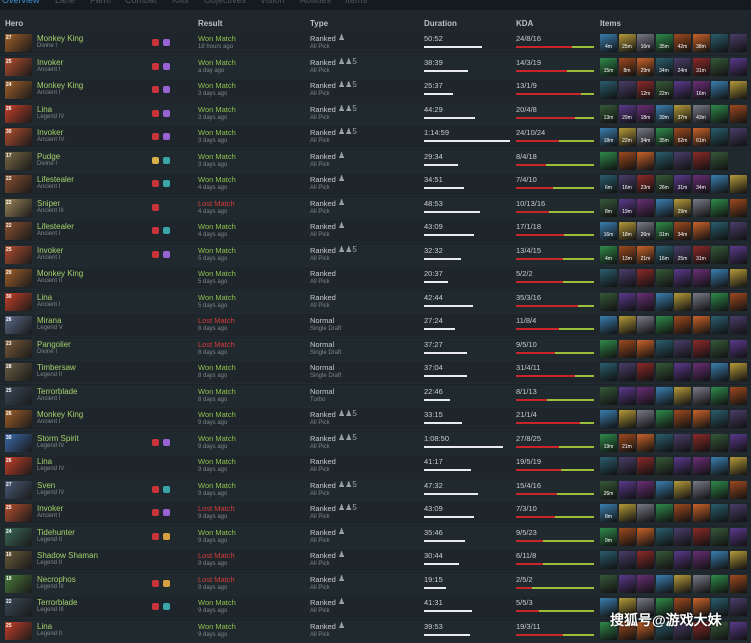 This screenshot has height=643, width=751. Describe the element at coordinates (664, 90) in the screenshot. I see `item-icon: 22m` at that location.